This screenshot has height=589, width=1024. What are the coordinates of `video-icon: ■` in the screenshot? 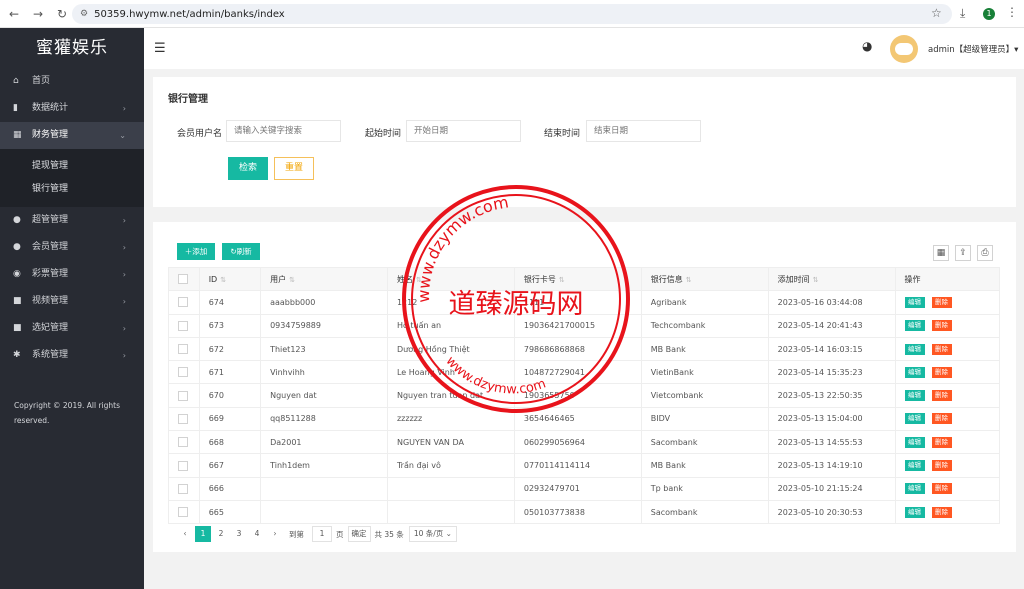 It's located at (17, 328).